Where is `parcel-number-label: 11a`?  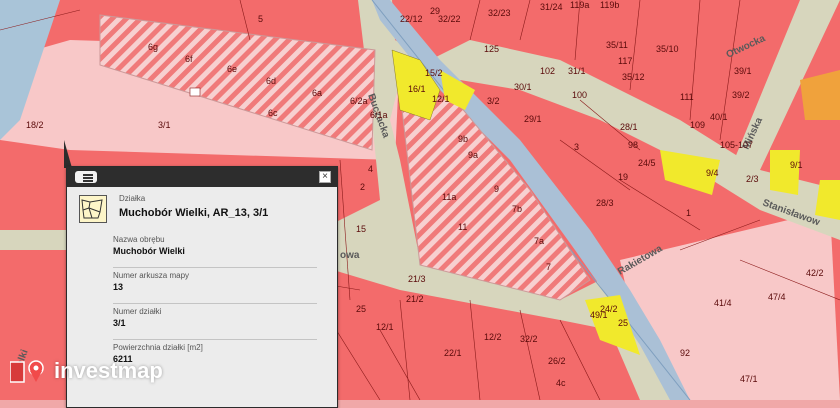 parcel-number-label: 11a is located at coordinates (449, 197).